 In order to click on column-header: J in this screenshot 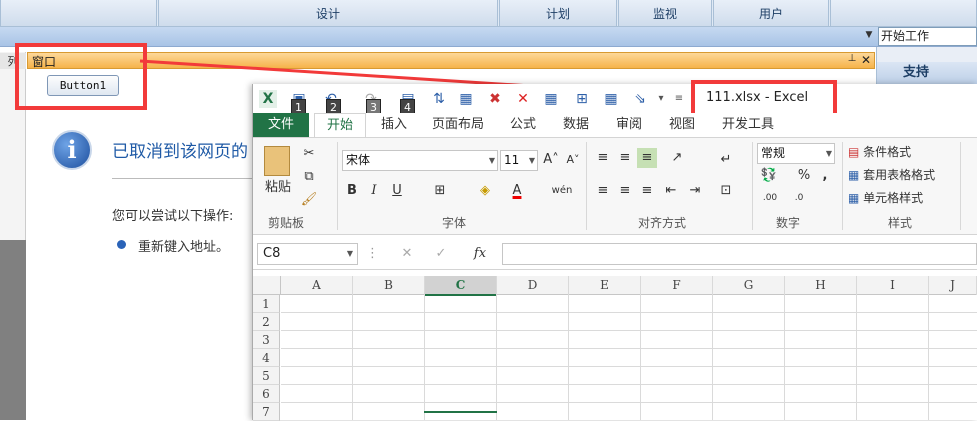, I will do `click(953, 285)`.